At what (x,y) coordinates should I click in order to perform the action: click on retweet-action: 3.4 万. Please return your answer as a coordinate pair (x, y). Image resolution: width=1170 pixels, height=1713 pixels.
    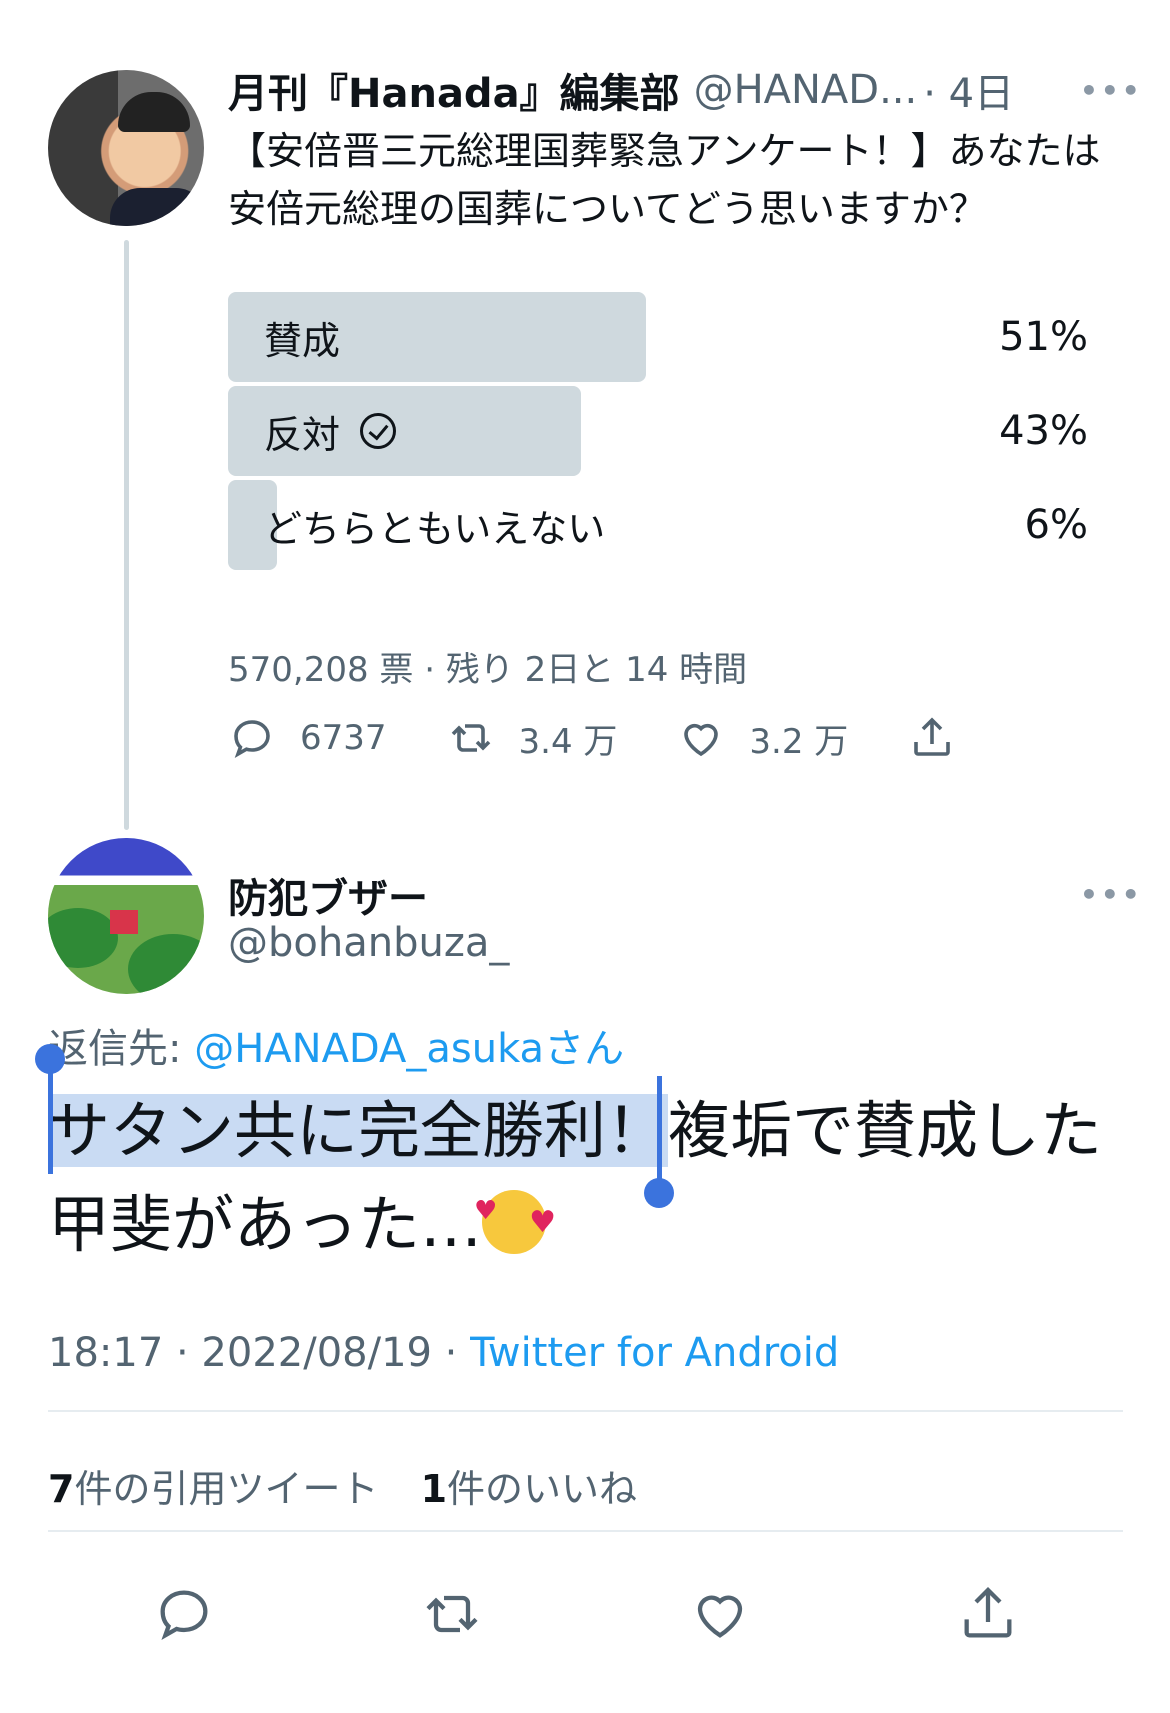
    Looking at the image, I should click on (532, 738).